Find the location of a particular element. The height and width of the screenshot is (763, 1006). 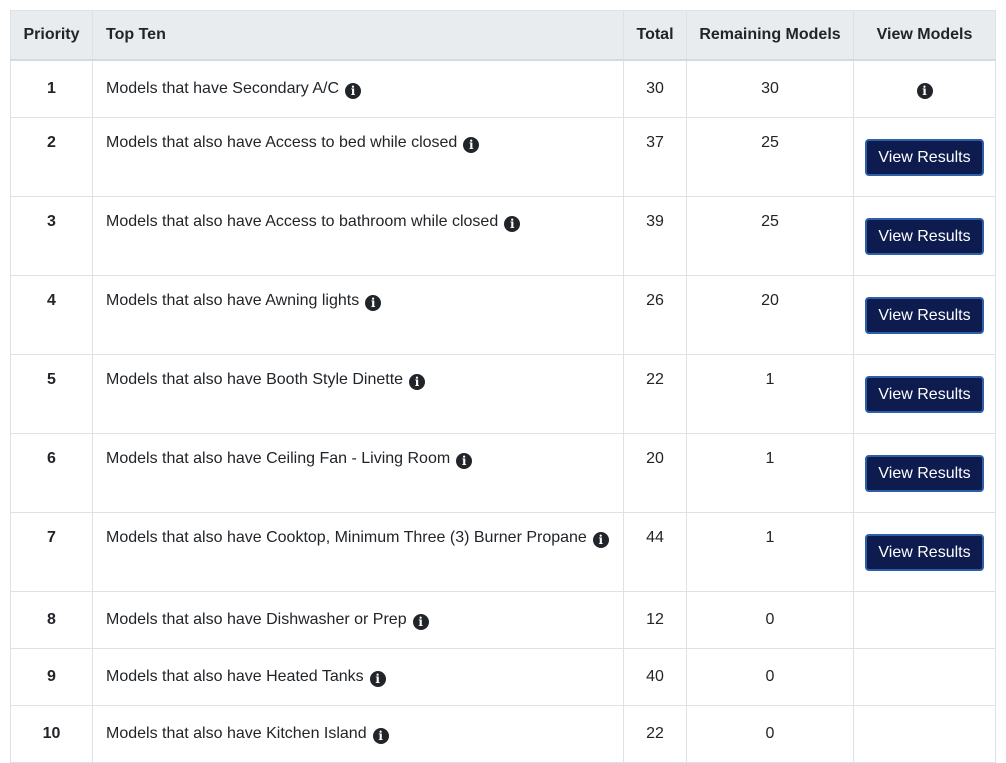

feature-label: Models that have Secondary A/C is located at coordinates (223, 88).